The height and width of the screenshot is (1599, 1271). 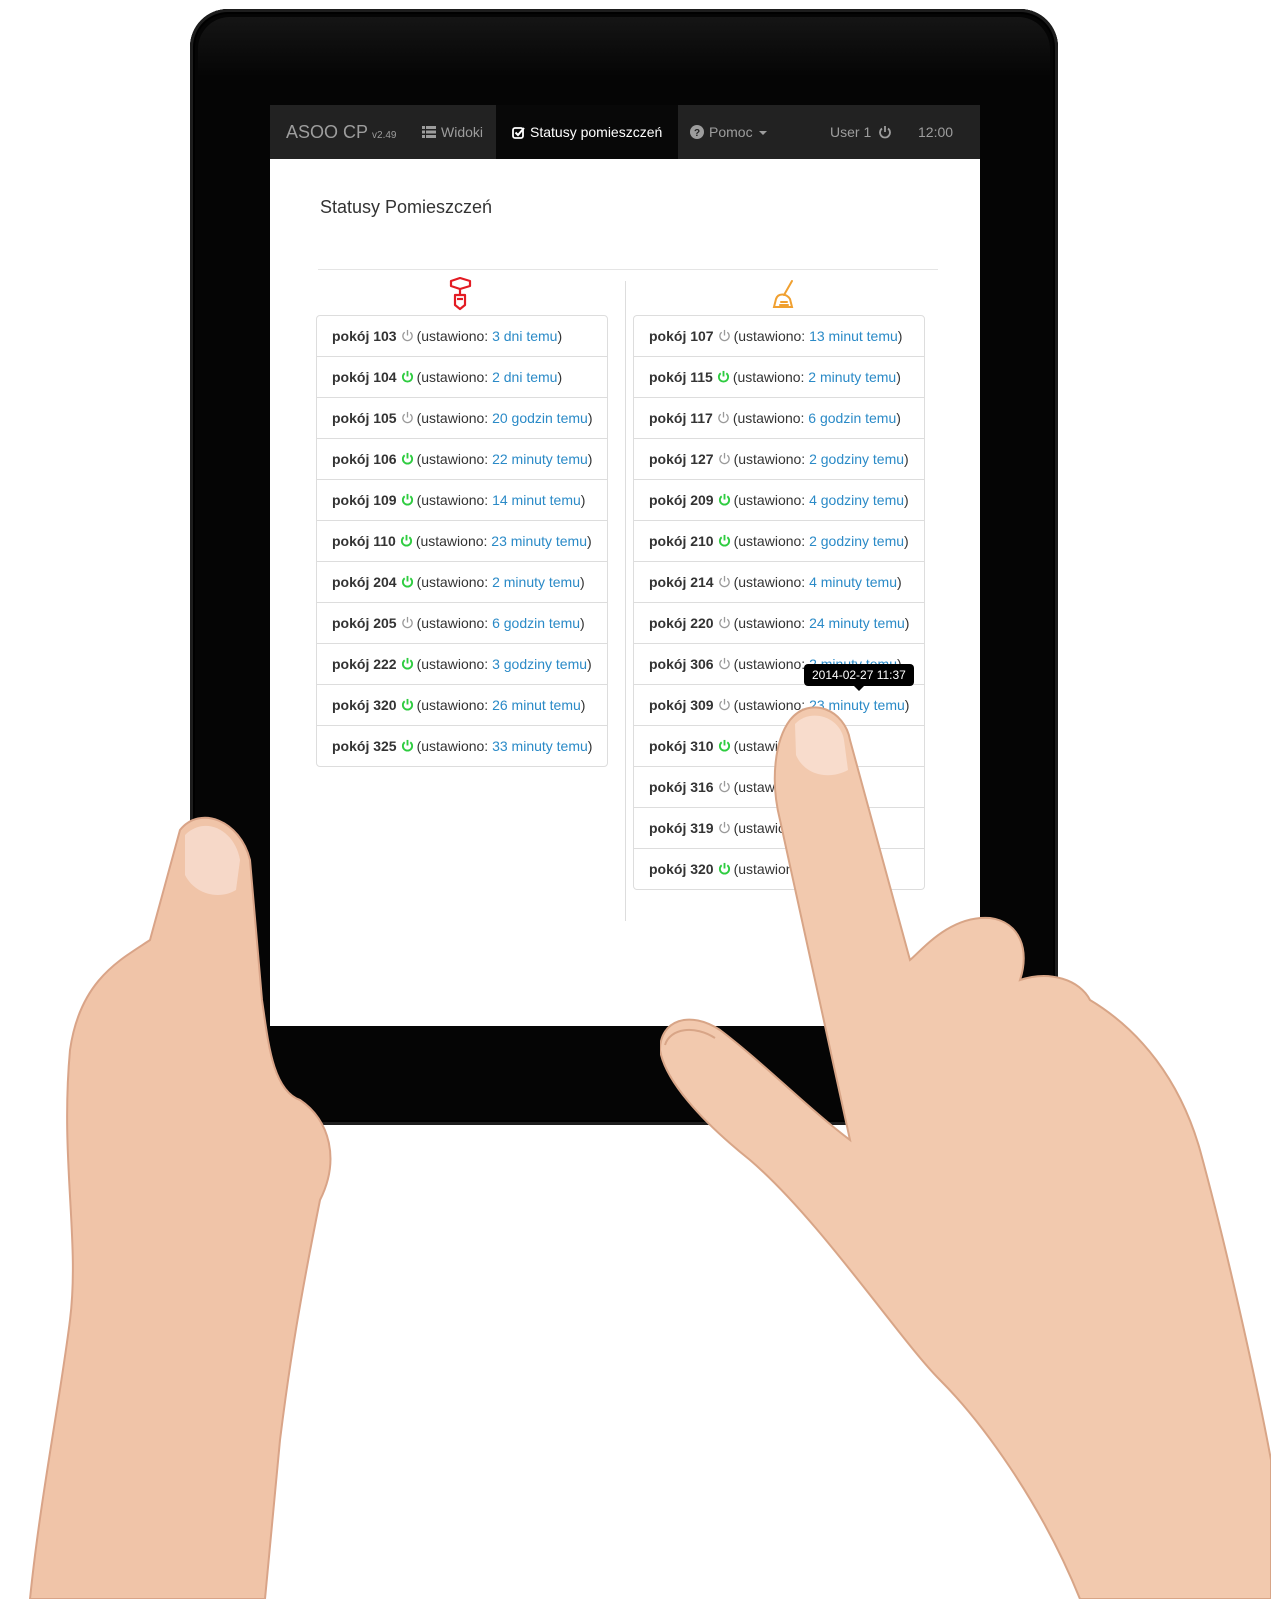 What do you see at coordinates (731, 132) in the screenshot?
I see `nav-help-label: Pomoc` at bounding box center [731, 132].